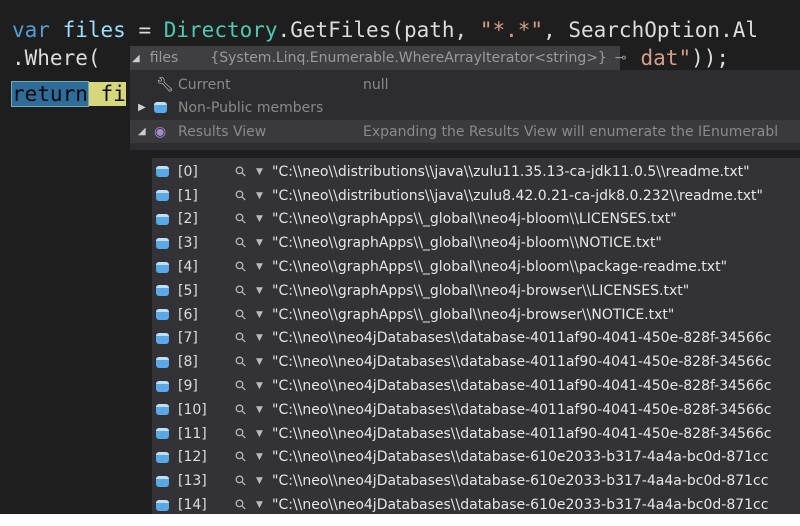 The image size is (800, 526). What do you see at coordinates (188, 386) in the screenshot?
I see `result-index: [9]` at bounding box center [188, 386].